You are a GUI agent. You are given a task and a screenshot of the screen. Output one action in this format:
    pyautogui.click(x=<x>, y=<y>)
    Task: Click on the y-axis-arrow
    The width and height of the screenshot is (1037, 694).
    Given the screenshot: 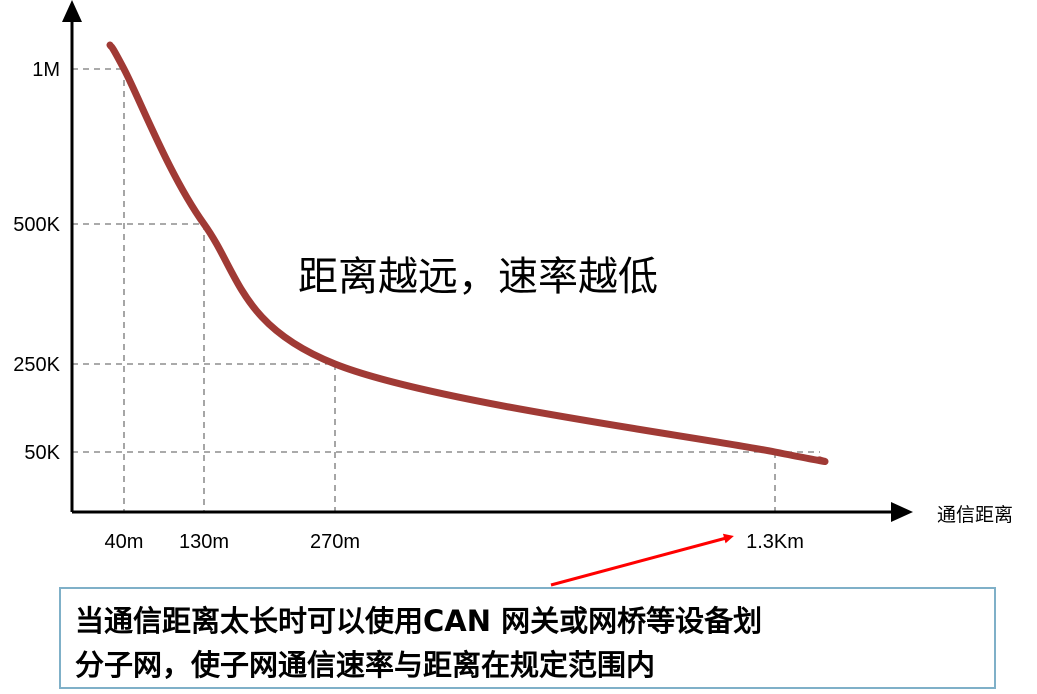 What is the action you would take?
    pyautogui.click(x=72, y=11)
    